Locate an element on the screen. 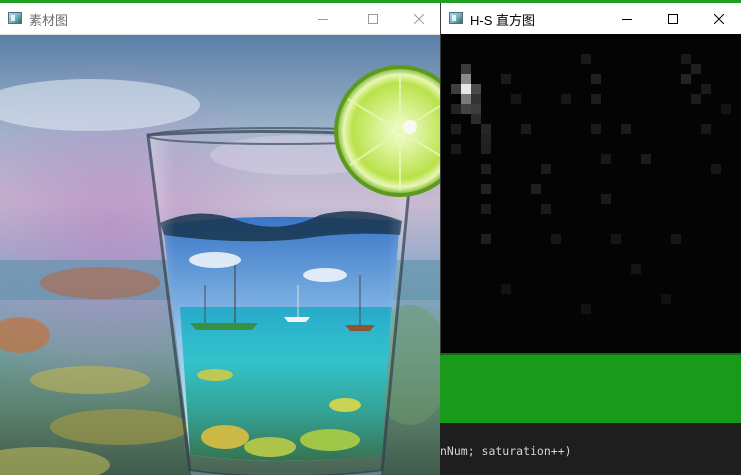  background-green-panel is located at coordinates (590, 388).